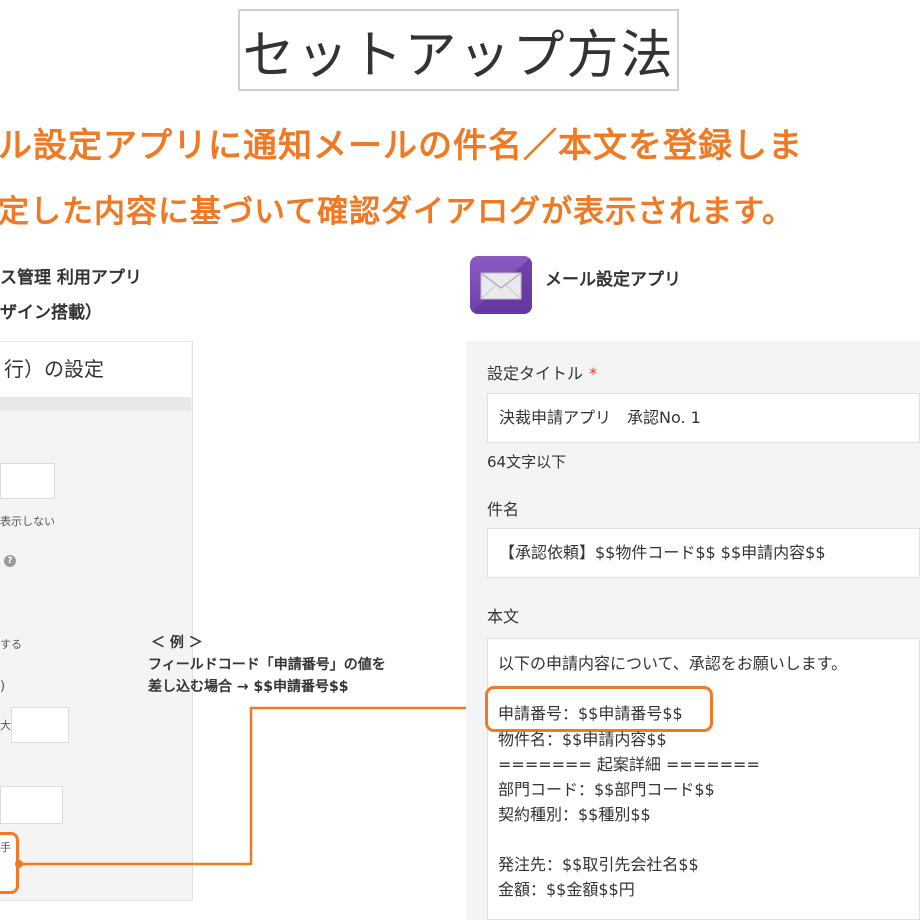  I want to click on required-mark: *, so click(593, 373).